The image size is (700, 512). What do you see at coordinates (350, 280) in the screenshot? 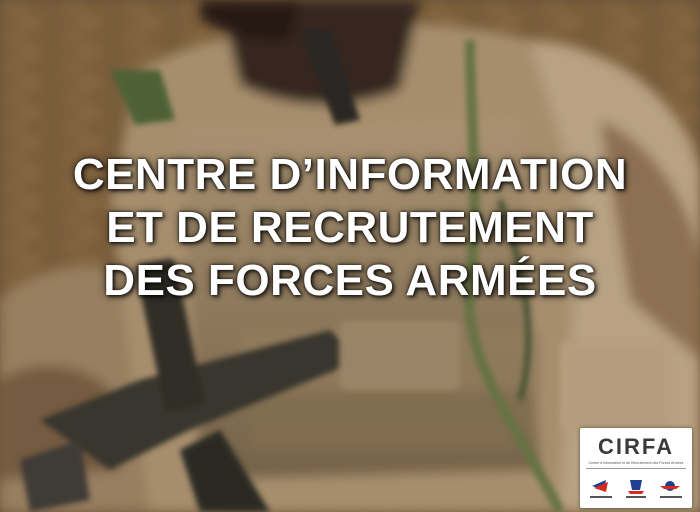
I see `headline-line-3: DES FORCES ARMÉES` at bounding box center [350, 280].